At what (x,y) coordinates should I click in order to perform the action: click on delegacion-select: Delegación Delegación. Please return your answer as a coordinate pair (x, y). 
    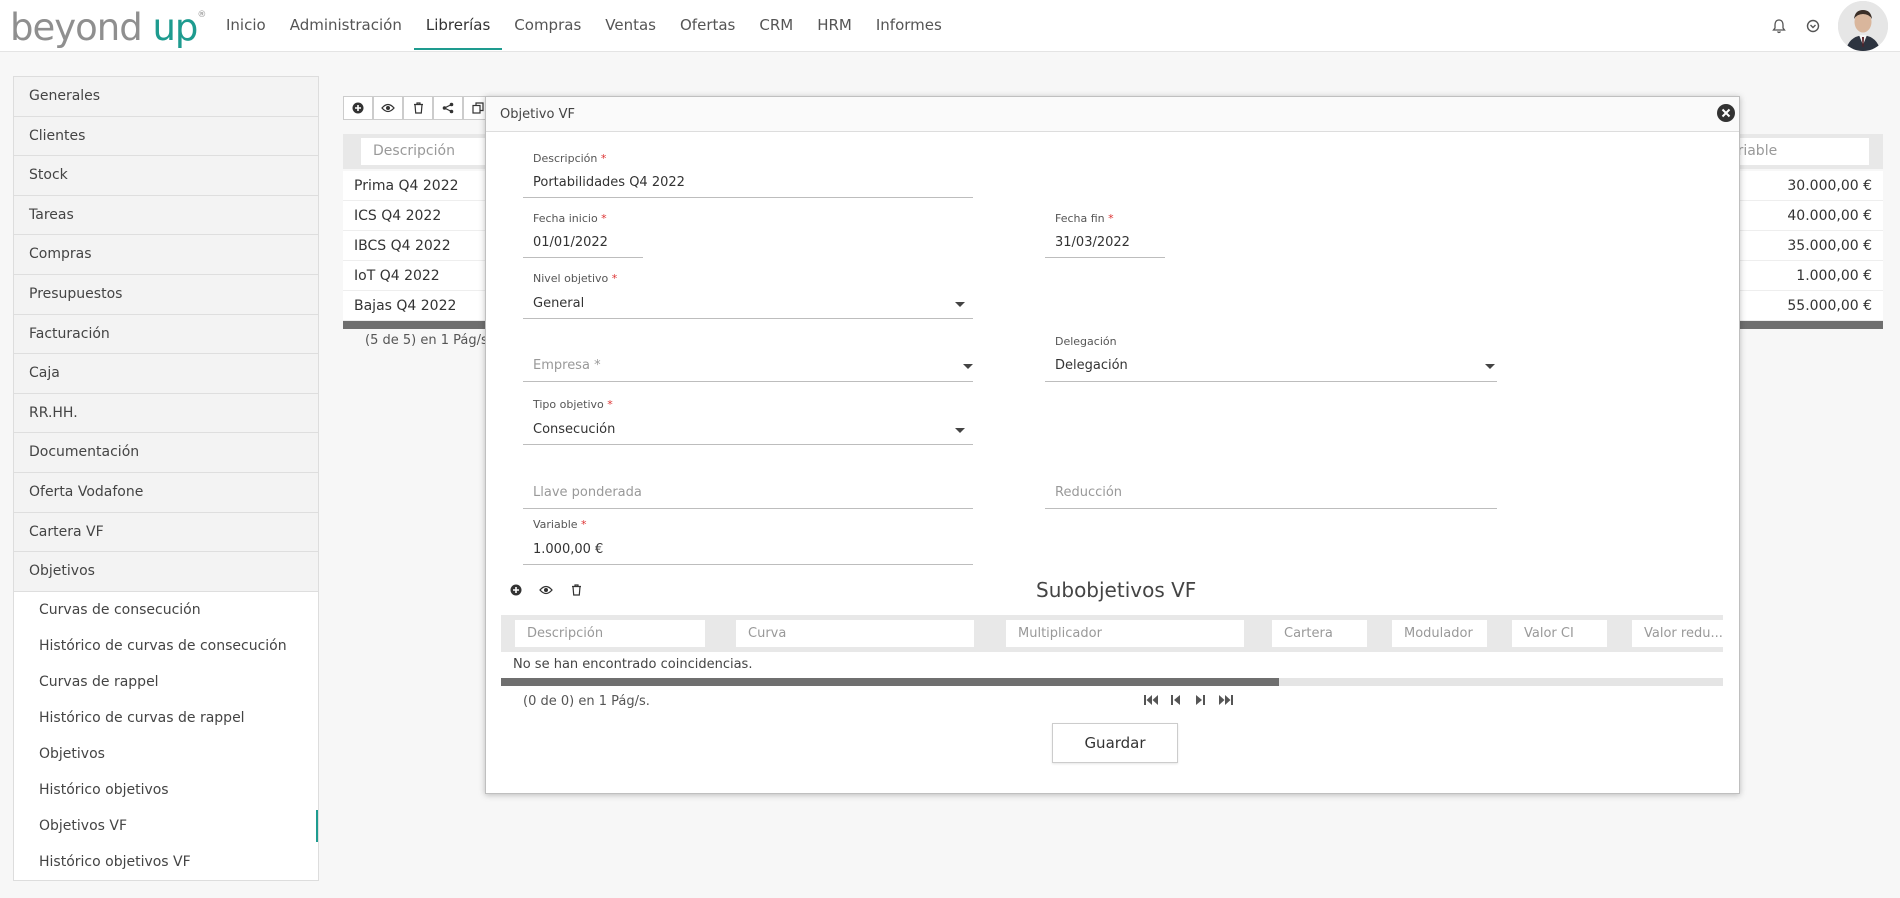
    Looking at the image, I should click on (1271, 358).